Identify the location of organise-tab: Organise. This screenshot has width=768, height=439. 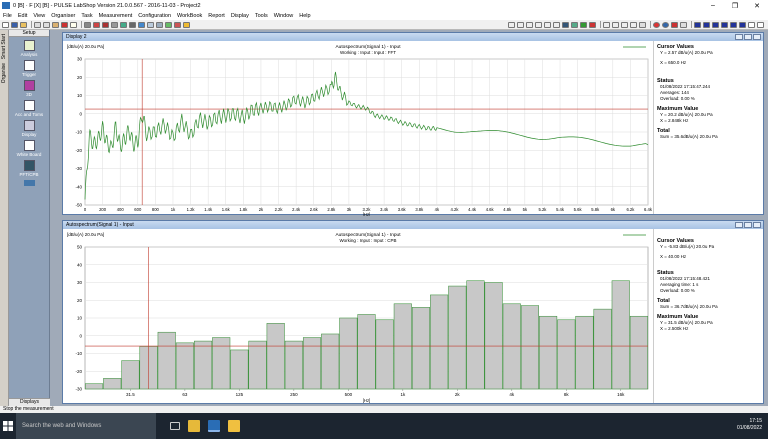
(4, 73).